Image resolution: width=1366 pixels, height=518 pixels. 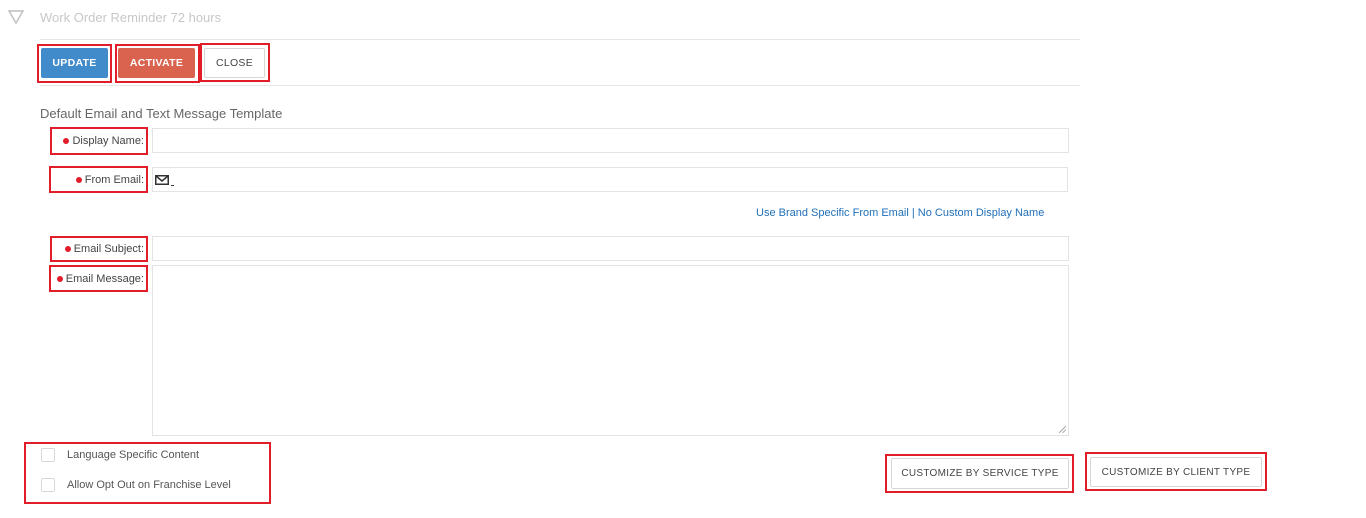 I want to click on envelope-icon, so click(x=162, y=180).